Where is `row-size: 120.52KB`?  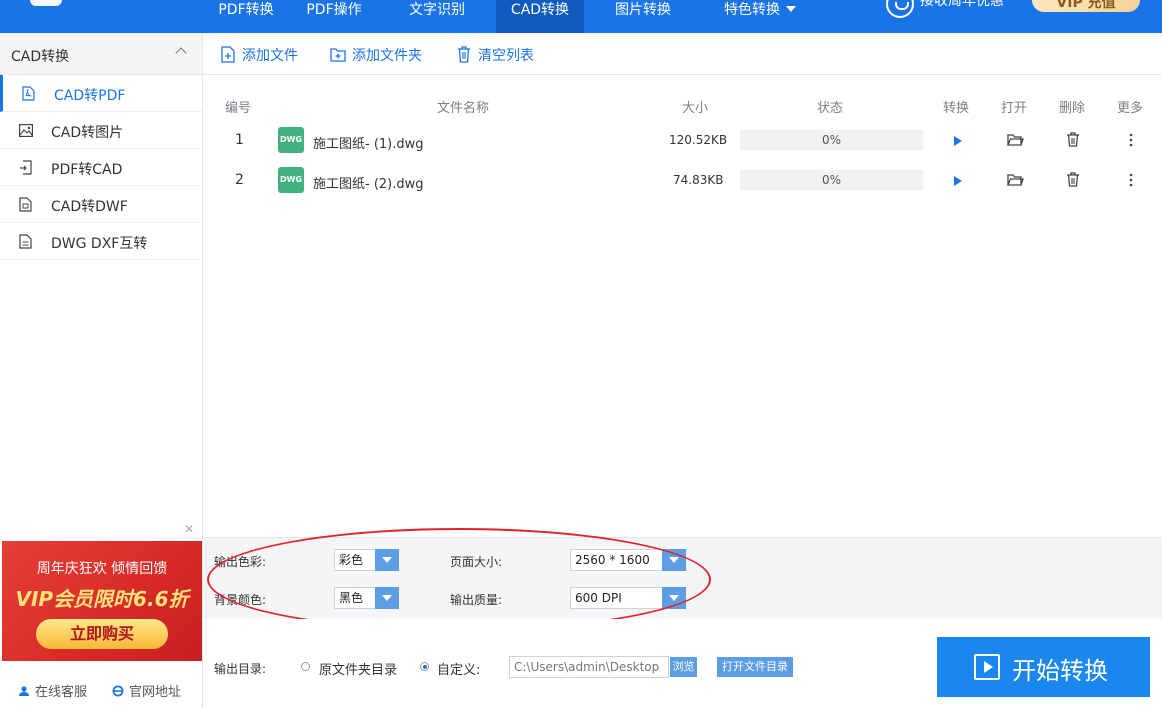 row-size: 120.52KB is located at coordinates (698, 140).